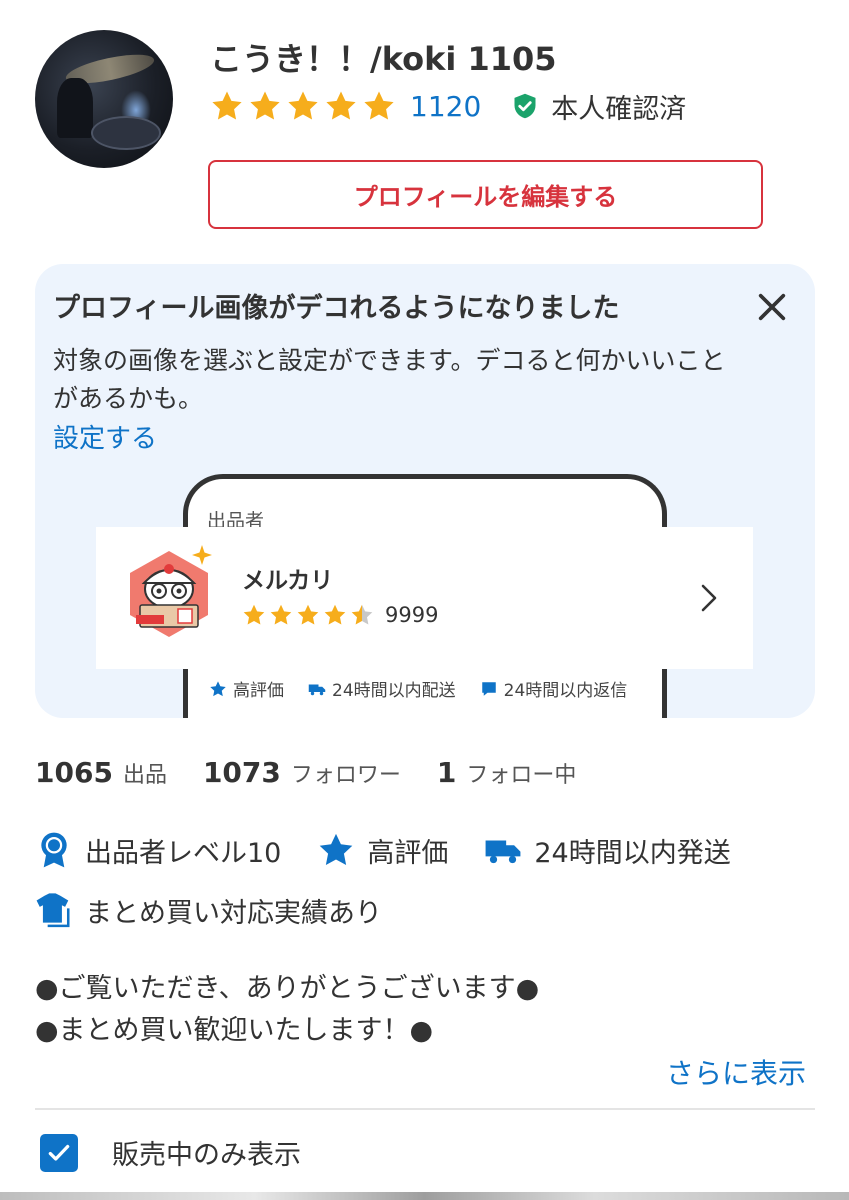  What do you see at coordinates (242, 772) in the screenshot?
I see `followers-count: 1073` at bounding box center [242, 772].